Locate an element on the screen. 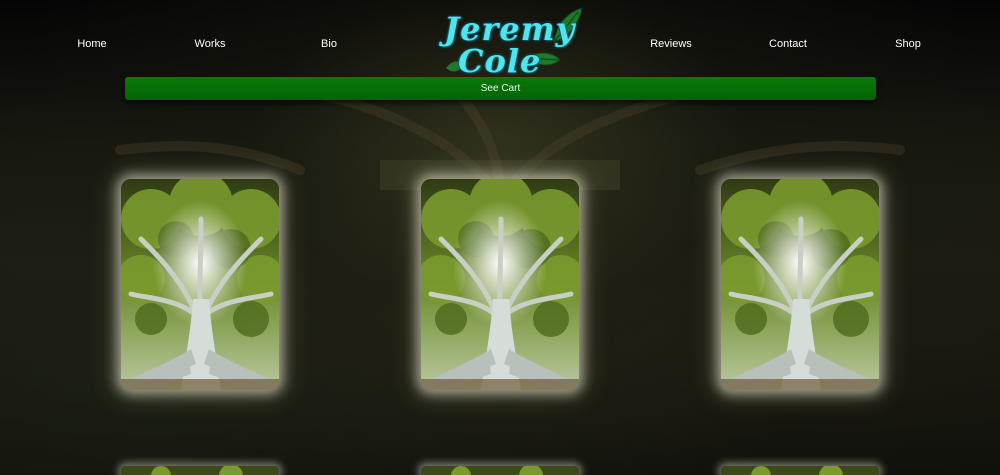 The image size is (1000, 475). nav-reviews: Reviews is located at coordinates (671, 44).